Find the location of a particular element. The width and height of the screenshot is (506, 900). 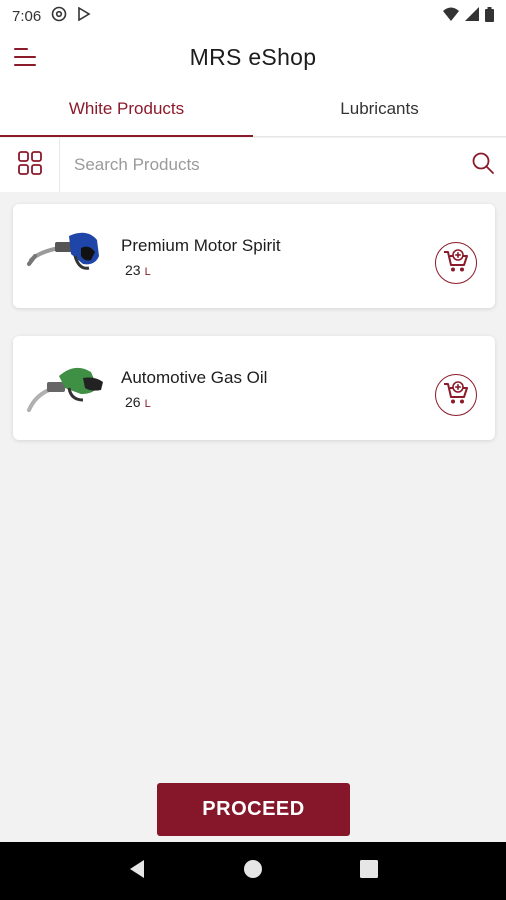

search-icon is located at coordinates (483, 165).